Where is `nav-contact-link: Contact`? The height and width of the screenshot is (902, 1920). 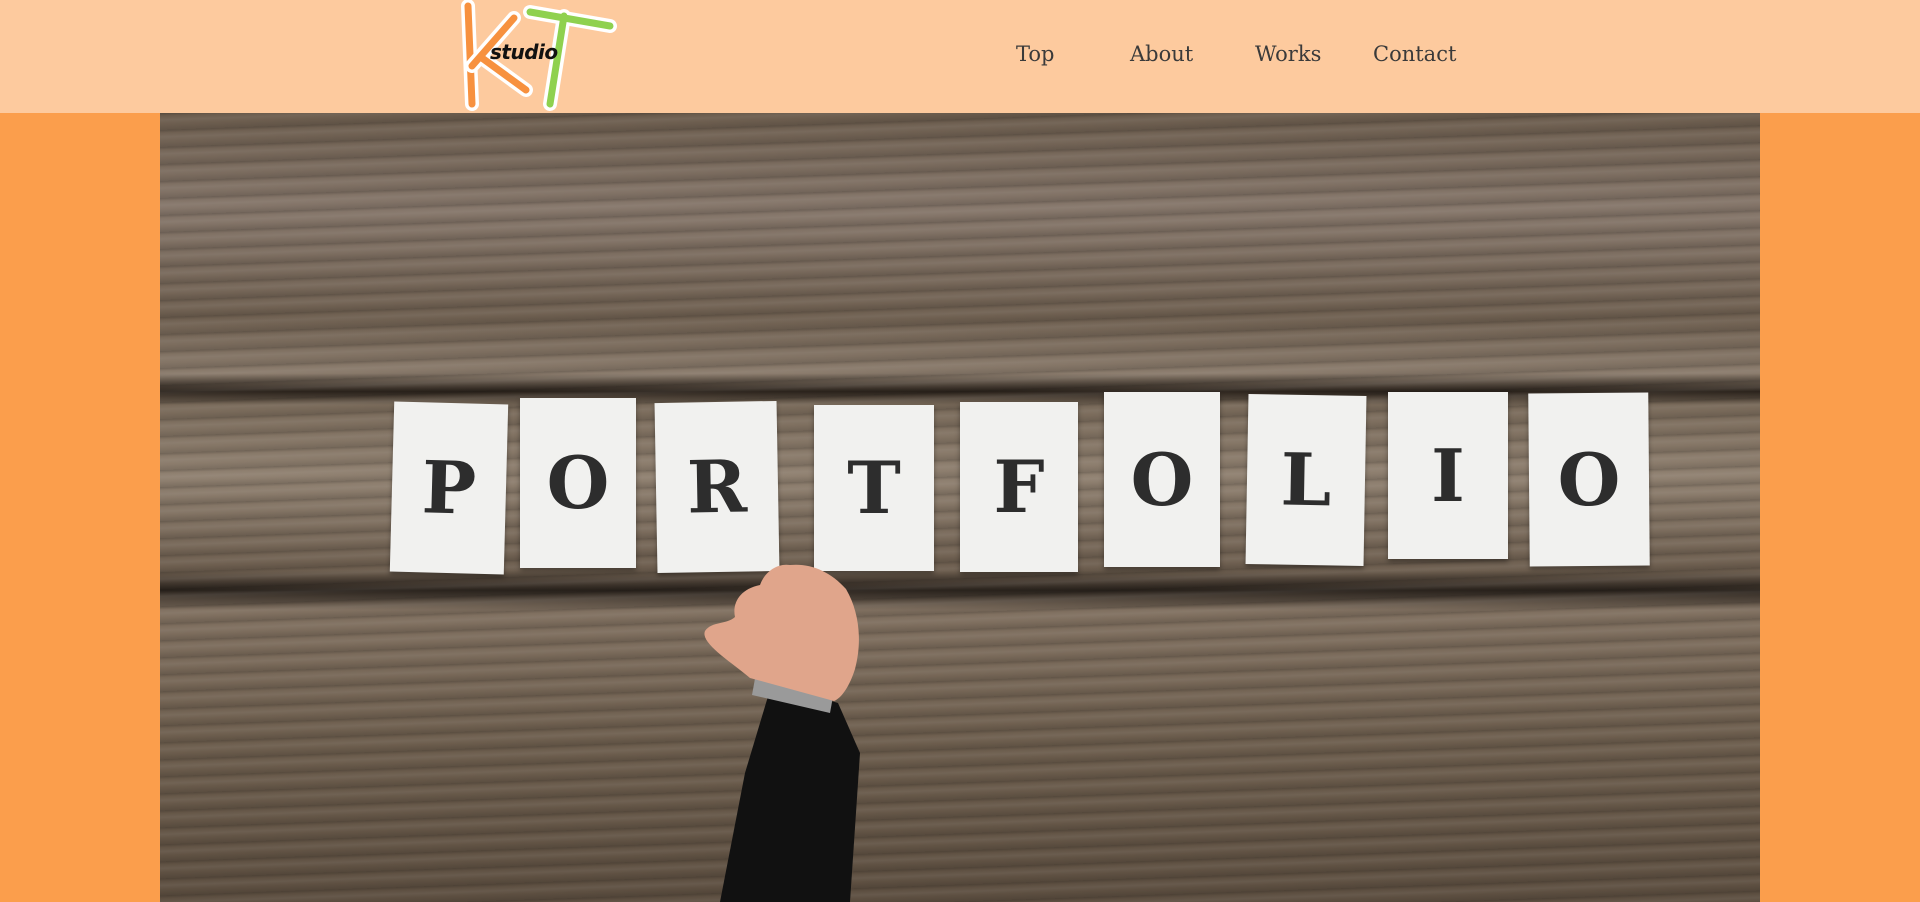
nav-contact-link: Contact is located at coordinates (1414, 54).